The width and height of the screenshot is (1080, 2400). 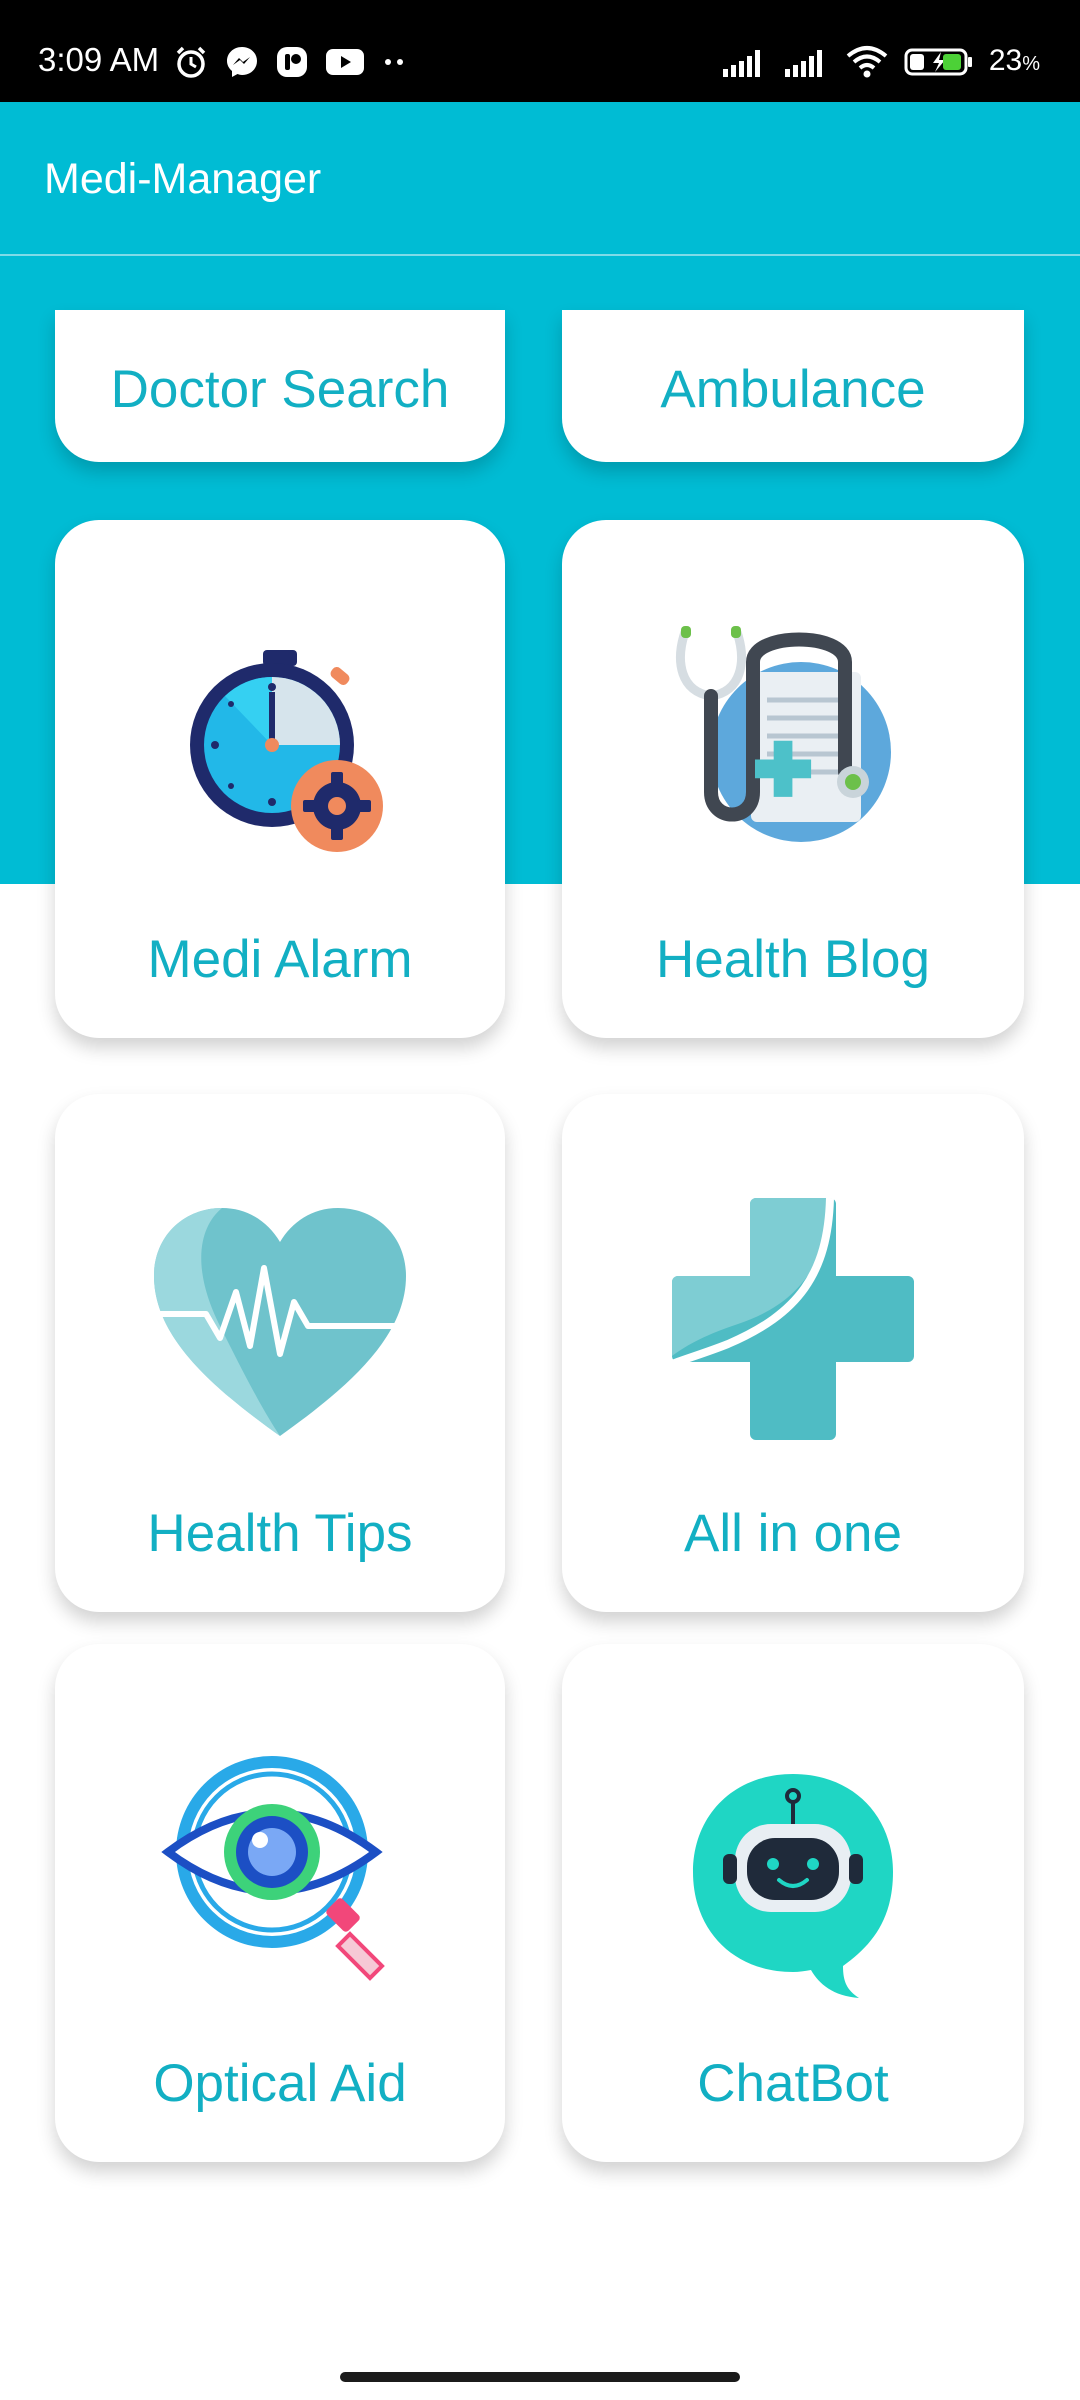 I want to click on robot-chat-icon, so click(x=793, y=1886).